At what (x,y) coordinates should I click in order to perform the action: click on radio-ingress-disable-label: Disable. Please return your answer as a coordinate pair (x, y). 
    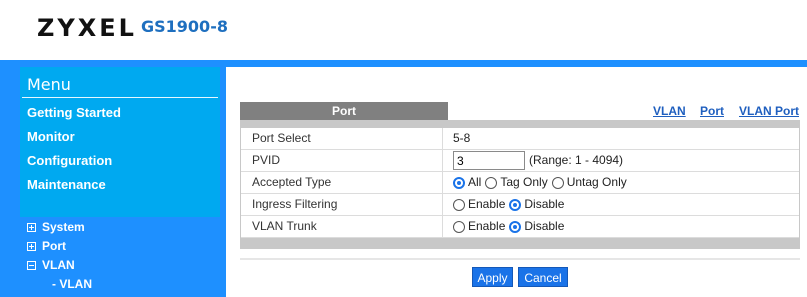
    Looking at the image, I should click on (544, 204).